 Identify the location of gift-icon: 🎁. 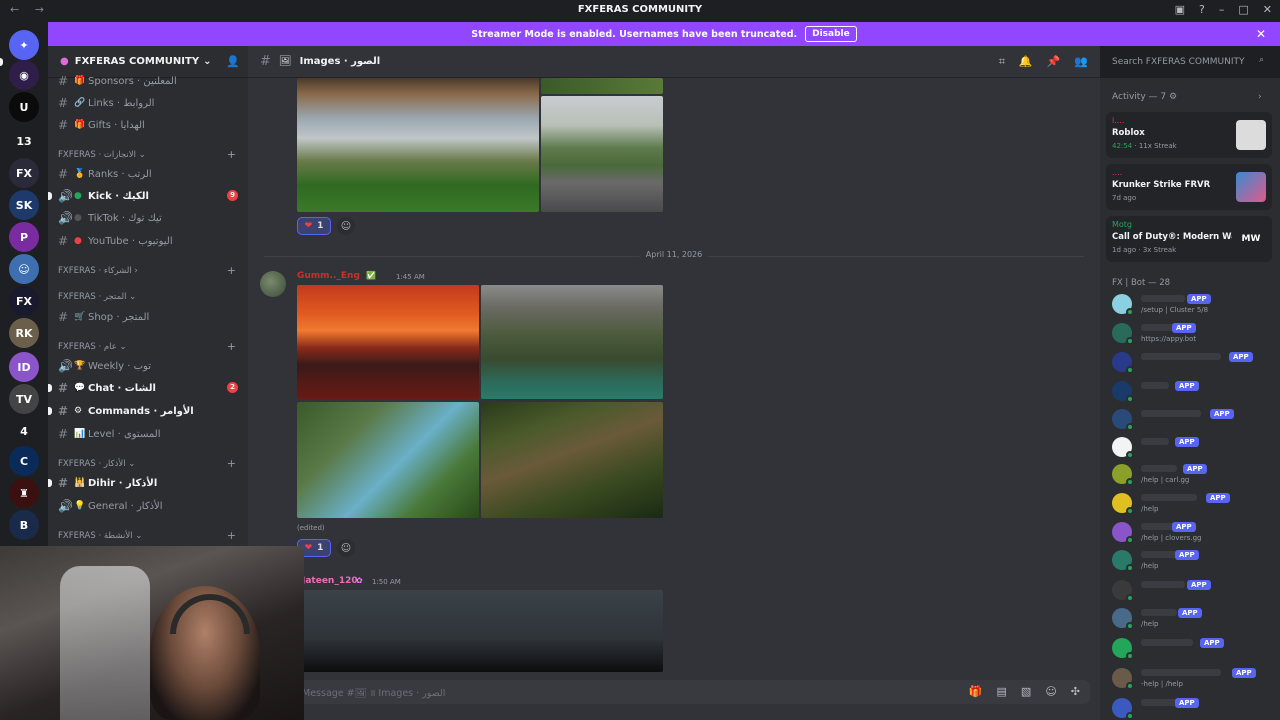
(976, 691).